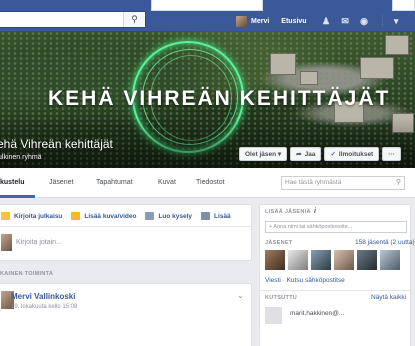 This screenshot has height=346, width=415. What do you see at coordinates (396, 21) in the screenshot?
I see `account-menu-icon: ▾` at bounding box center [396, 21].